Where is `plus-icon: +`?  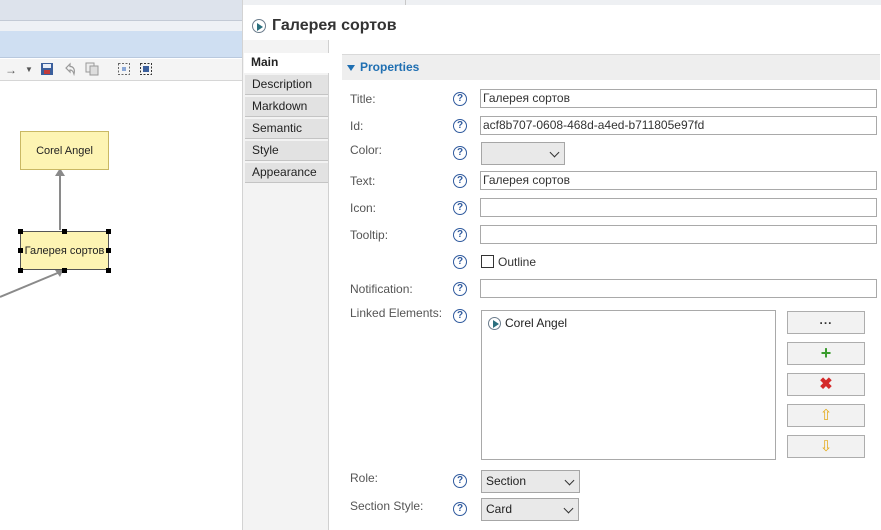
plus-icon: + is located at coordinates (826, 353).